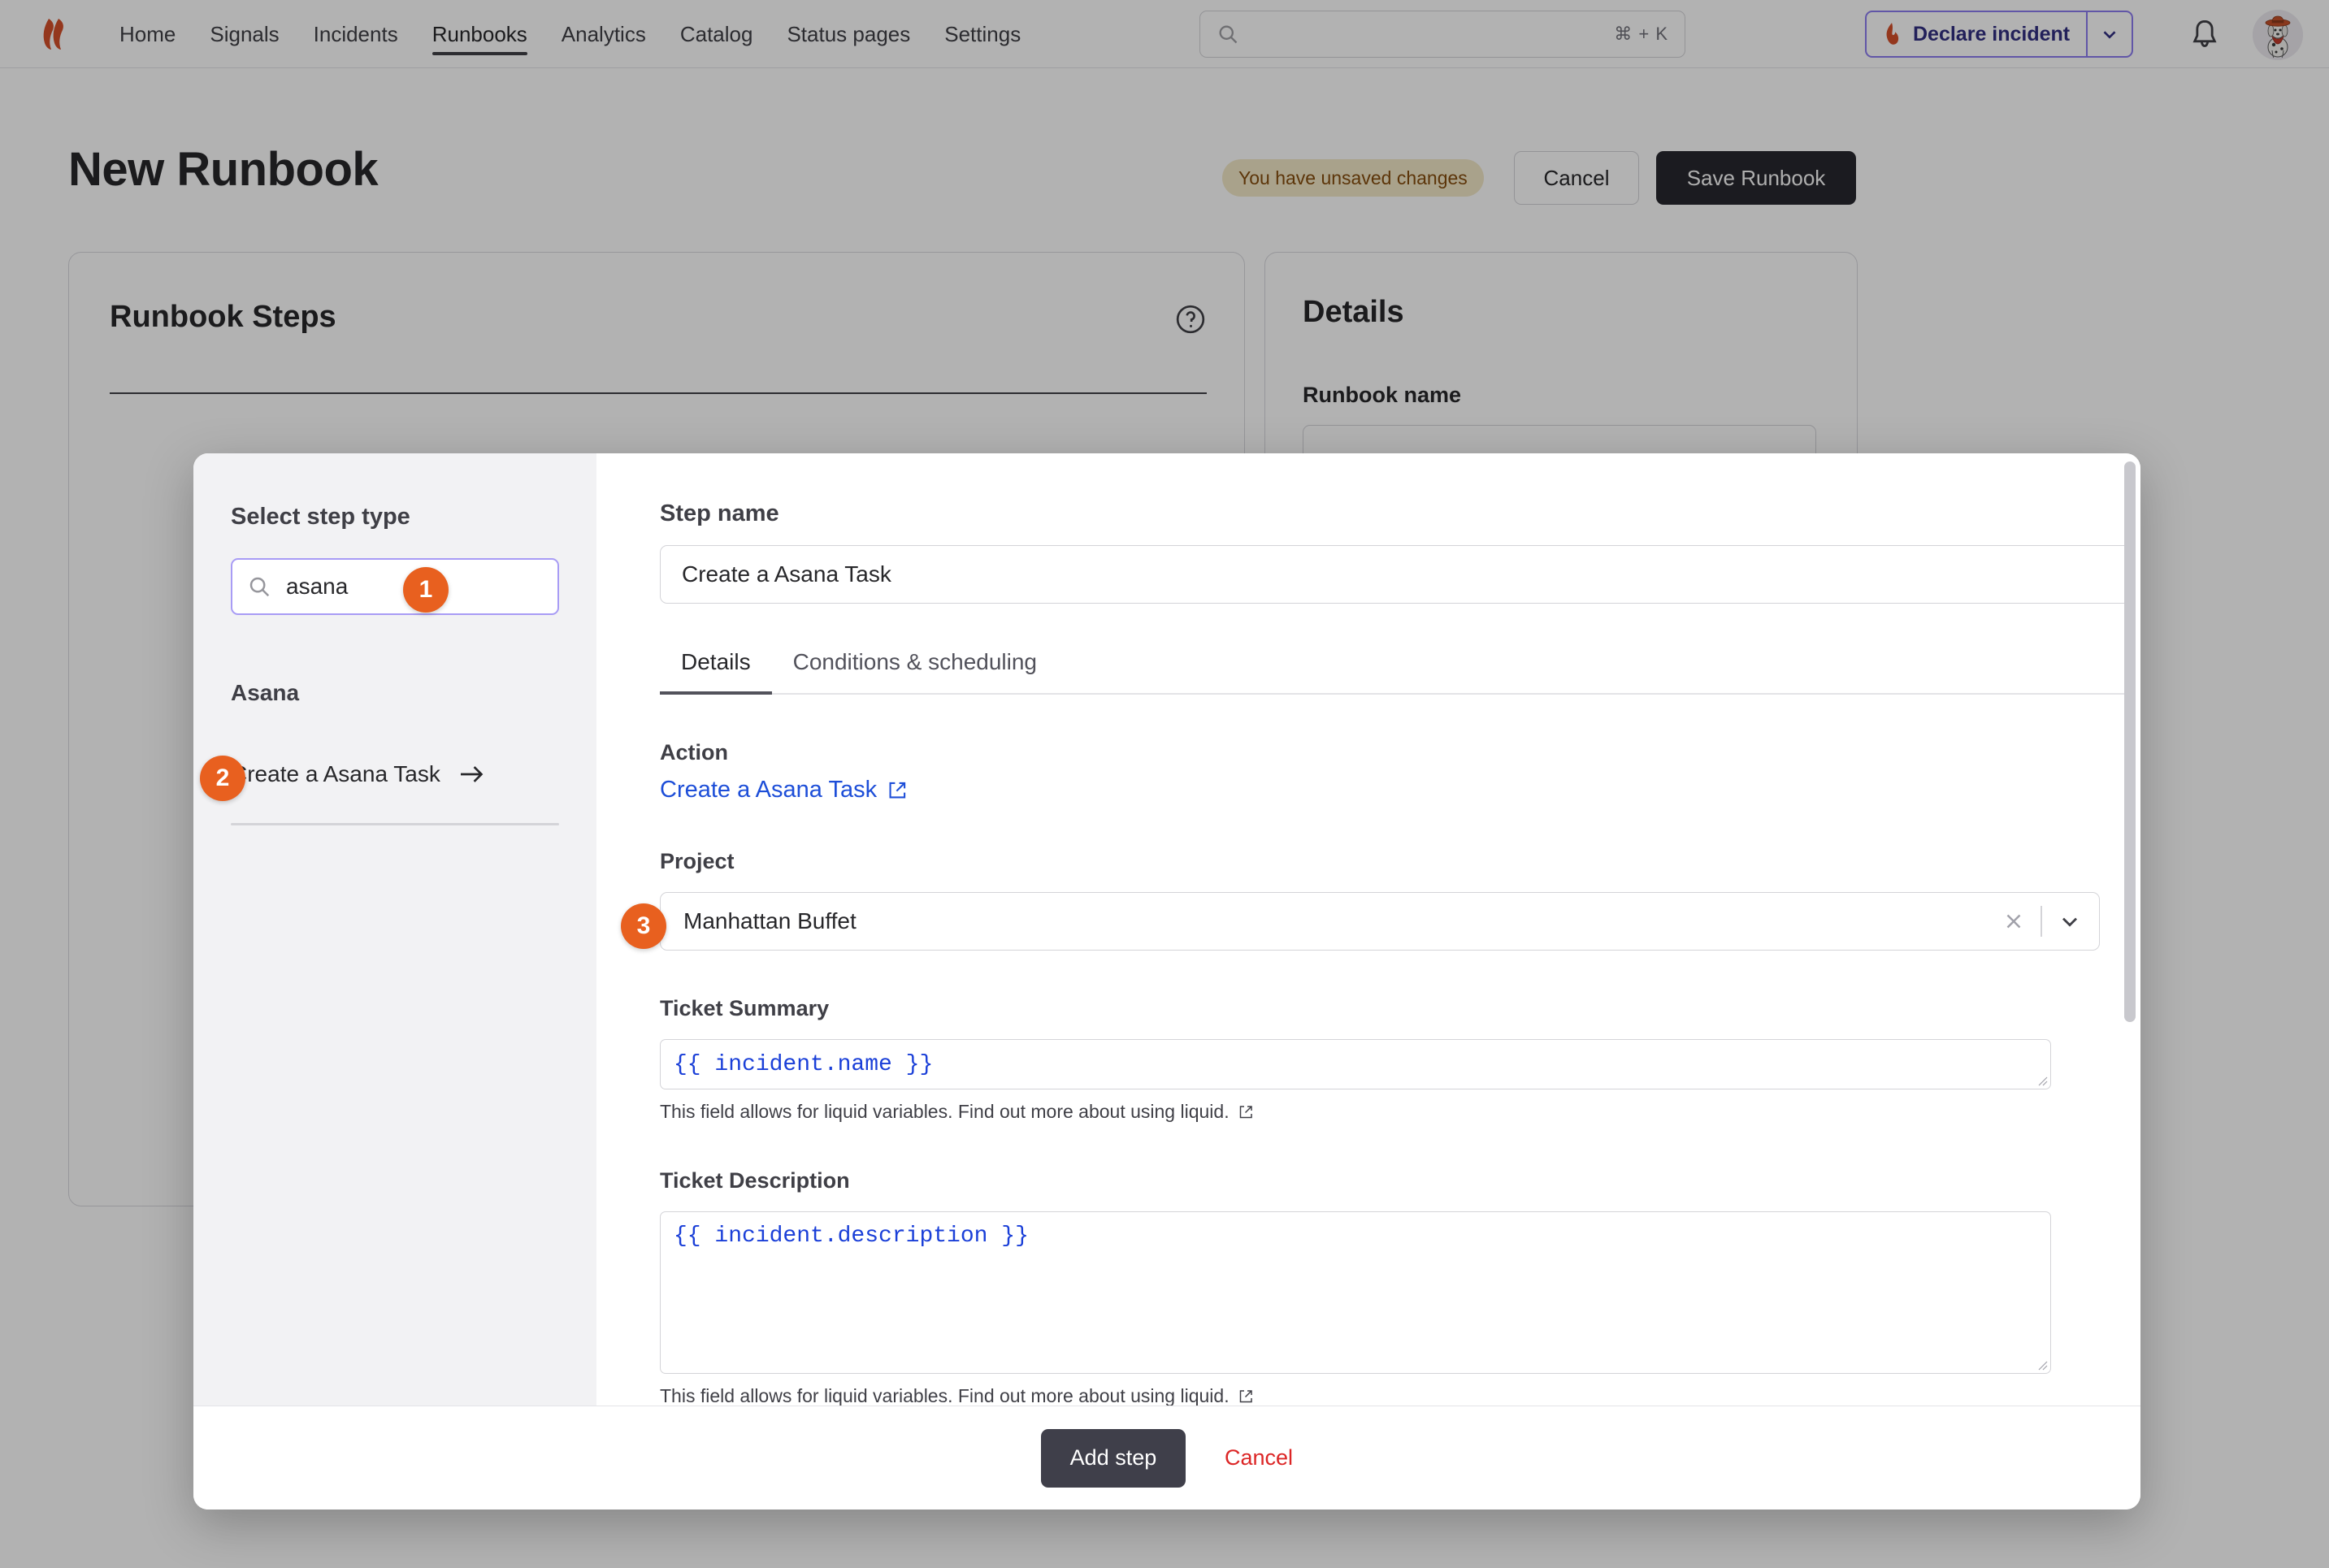 This screenshot has width=2329, height=1568. Describe the element at coordinates (1396, 574) in the screenshot. I see `step-name-input: Create a Asana Task` at that location.